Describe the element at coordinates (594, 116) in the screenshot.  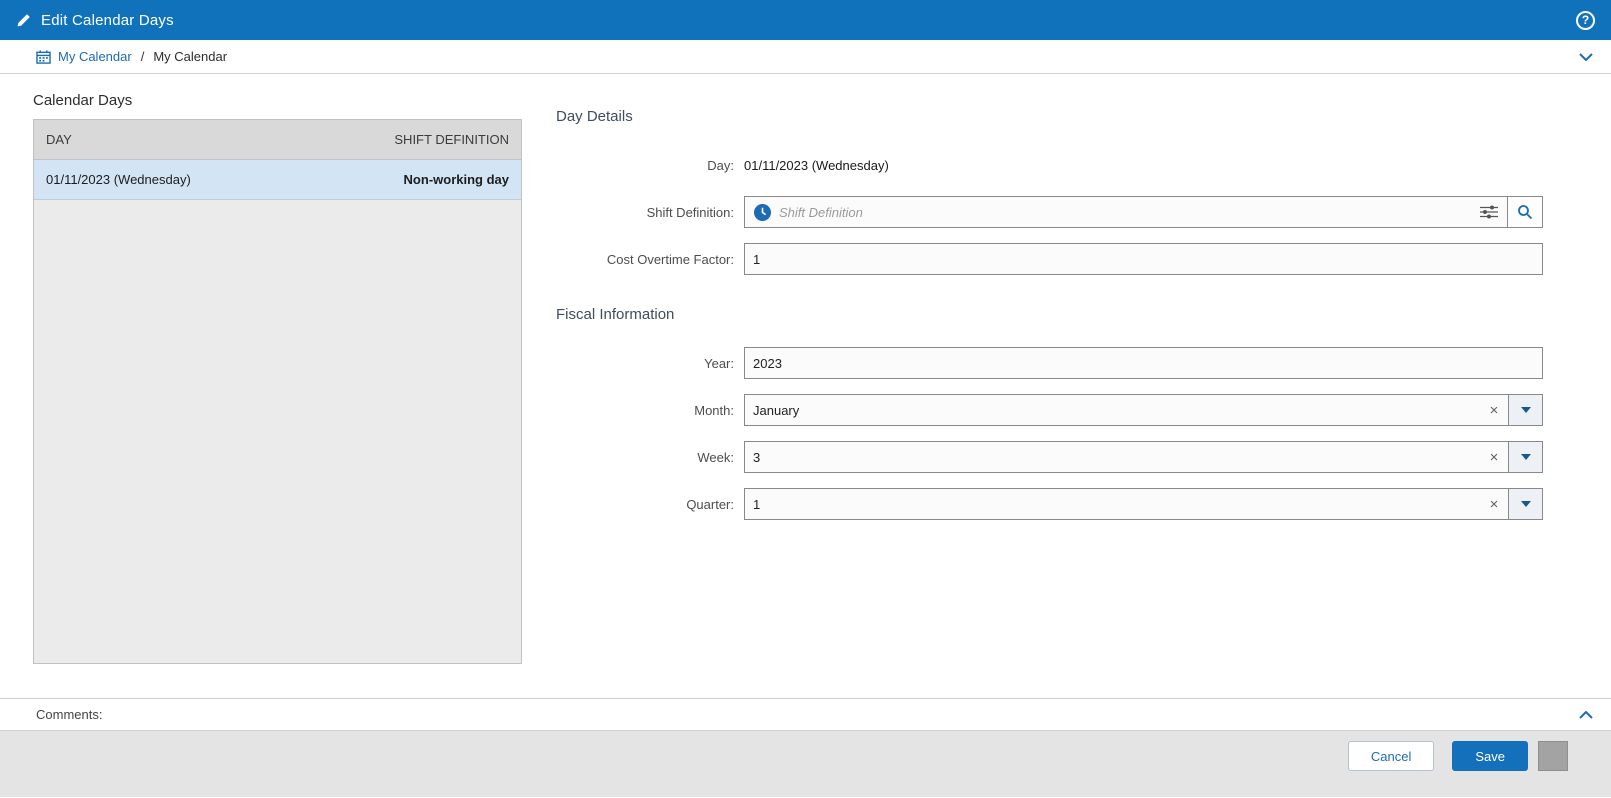
I see `day-details-title: Day Details` at that location.